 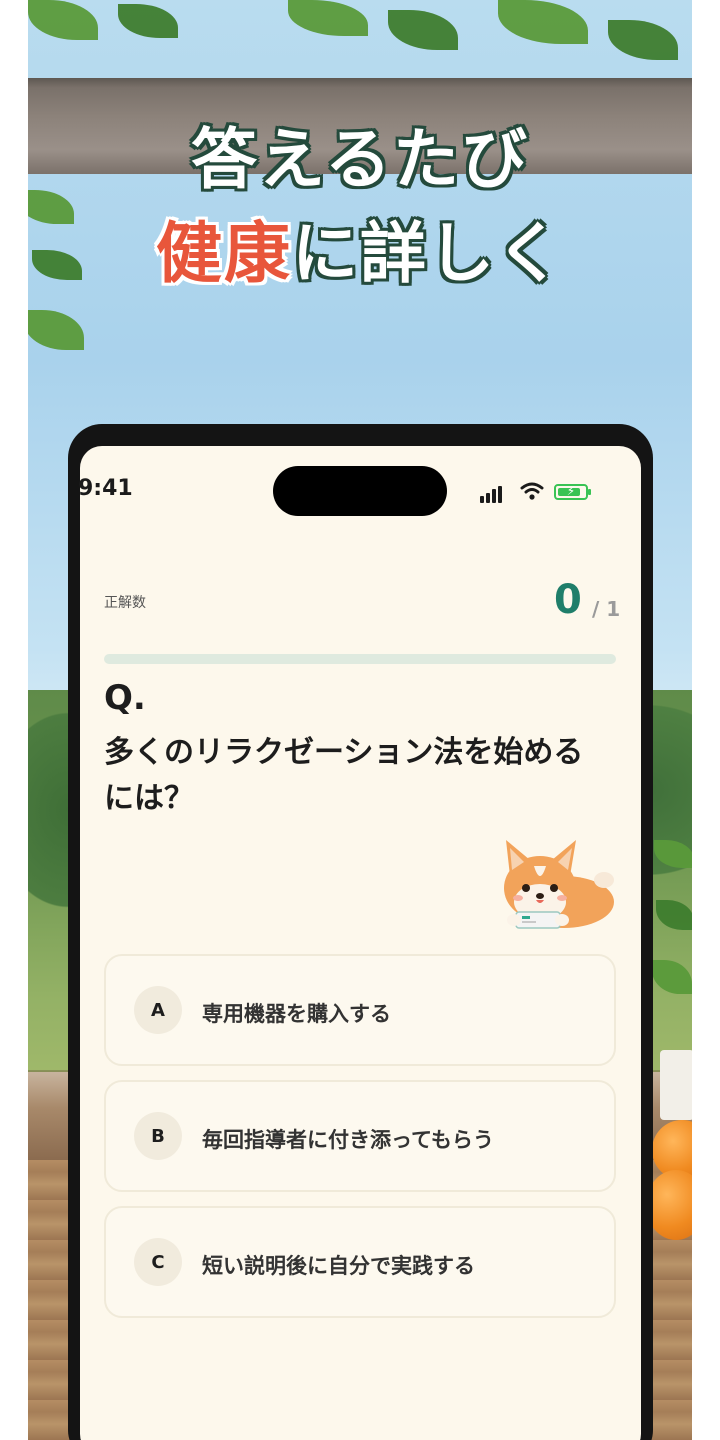 What do you see at coordinates (360, 491) in the screenshot?
I see `dynamic-island` at bounding box center [360, 491].